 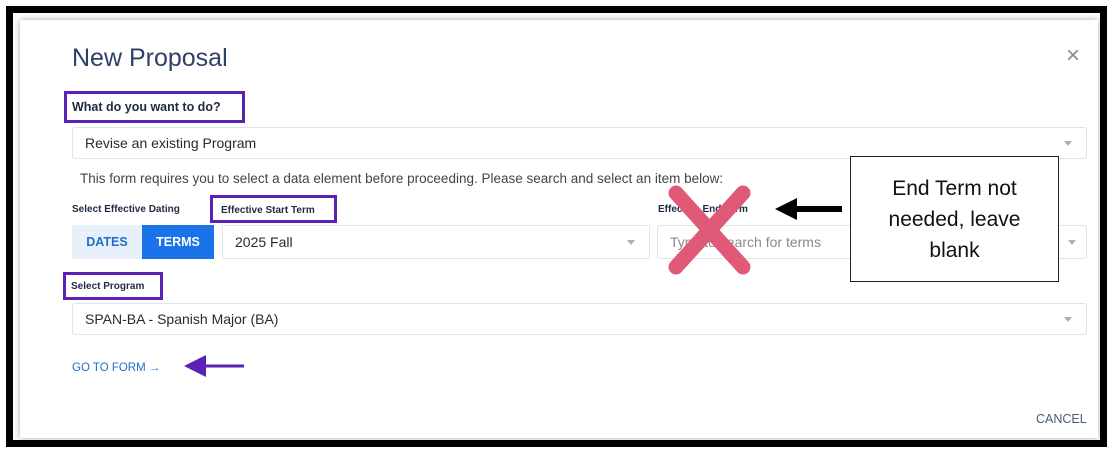 What do you see at coordinates (709, 230) in the screenshot?
I see `x-mark-icon` at bounding box center [709, 230].